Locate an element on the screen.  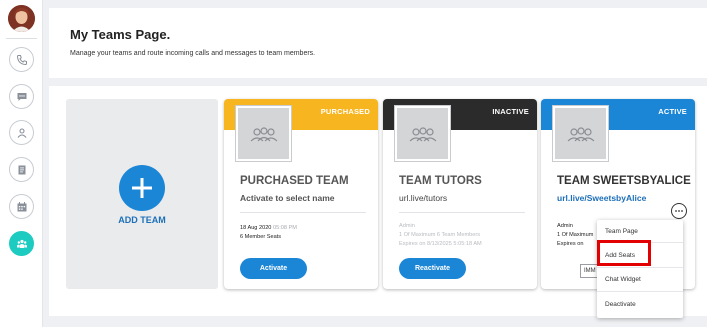
add-team-button is located at coordinates (142, 188).